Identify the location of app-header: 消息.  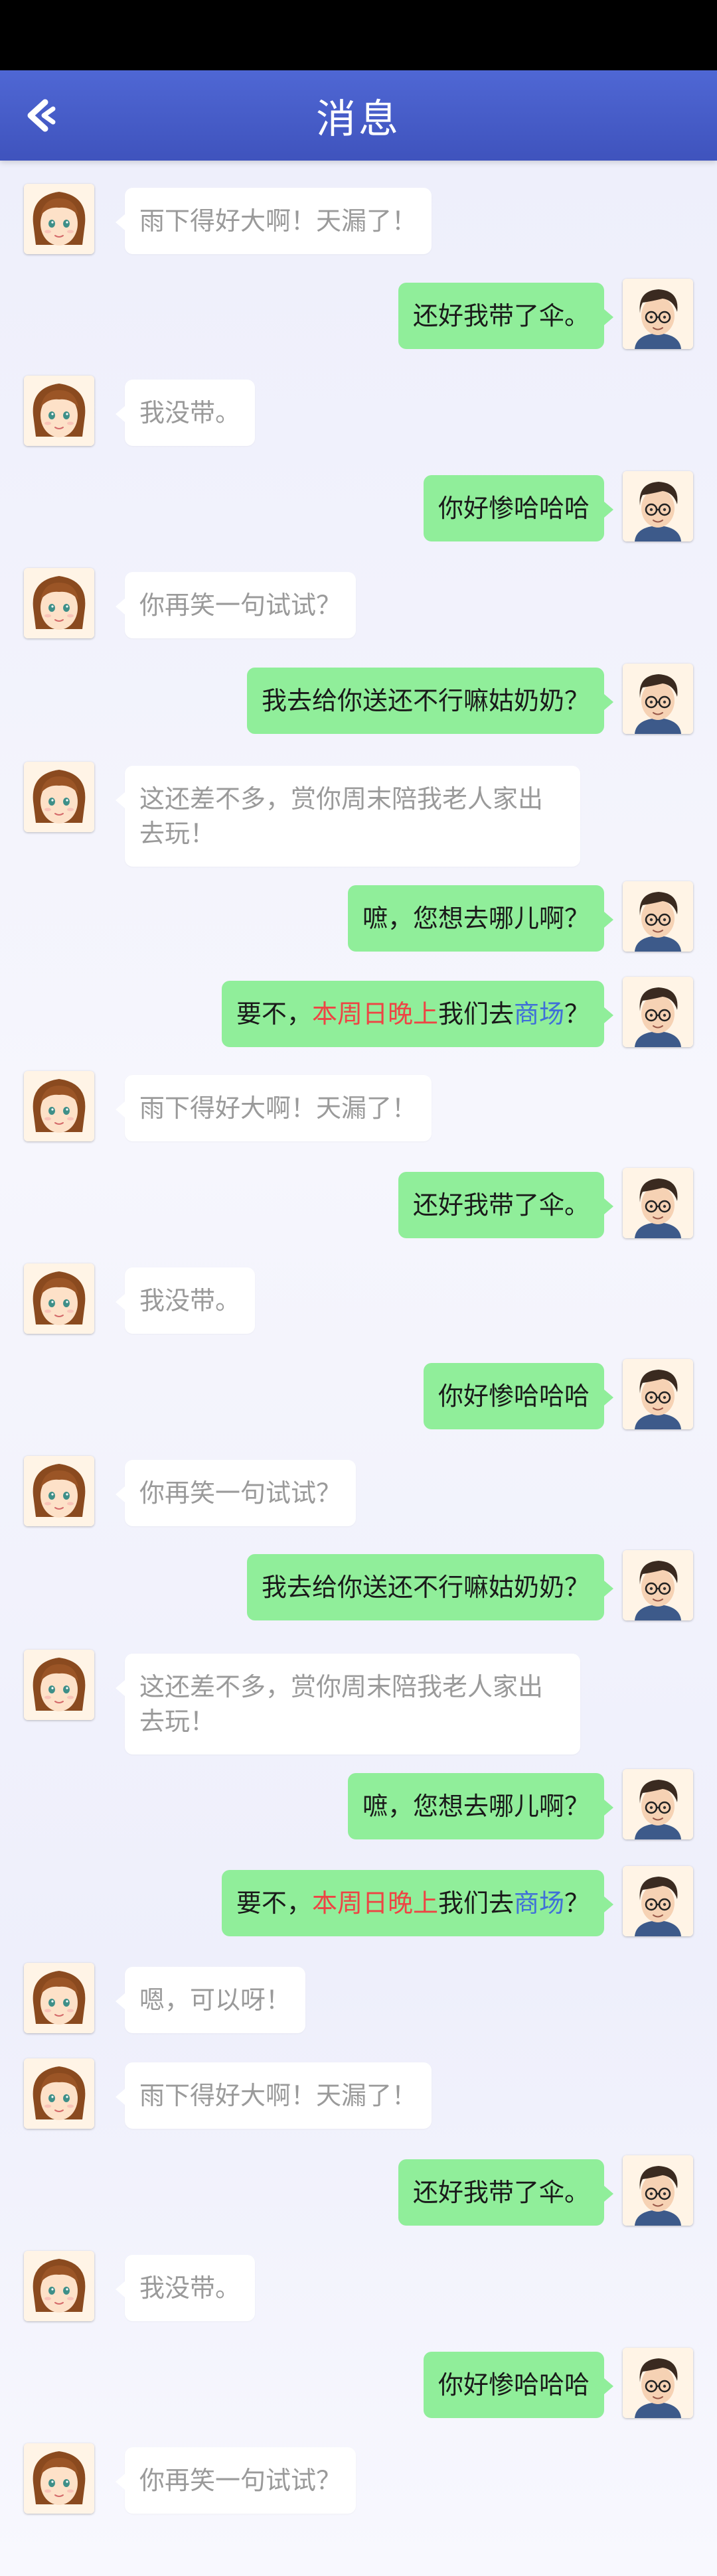
(358, 116).